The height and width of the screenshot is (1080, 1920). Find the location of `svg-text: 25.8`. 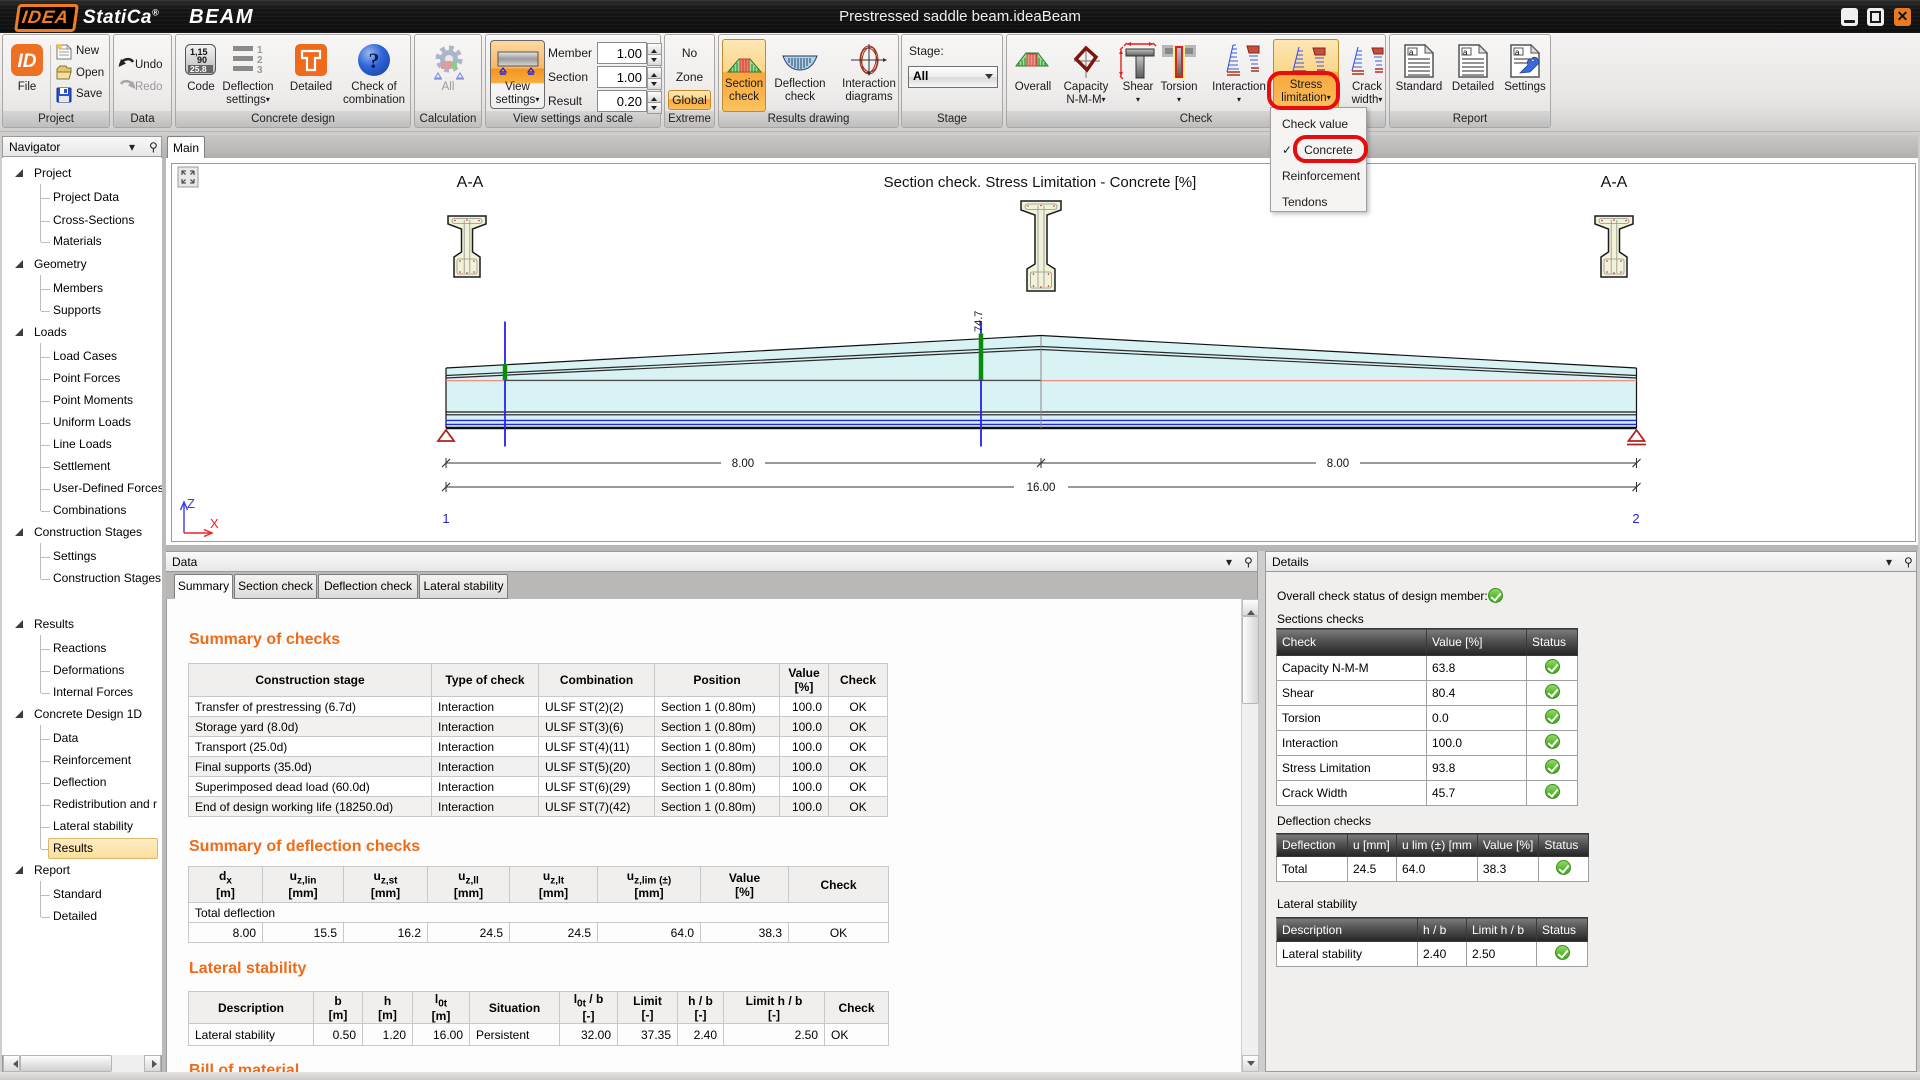

svg-text: 25.8 is located at coordinates (198, 69).